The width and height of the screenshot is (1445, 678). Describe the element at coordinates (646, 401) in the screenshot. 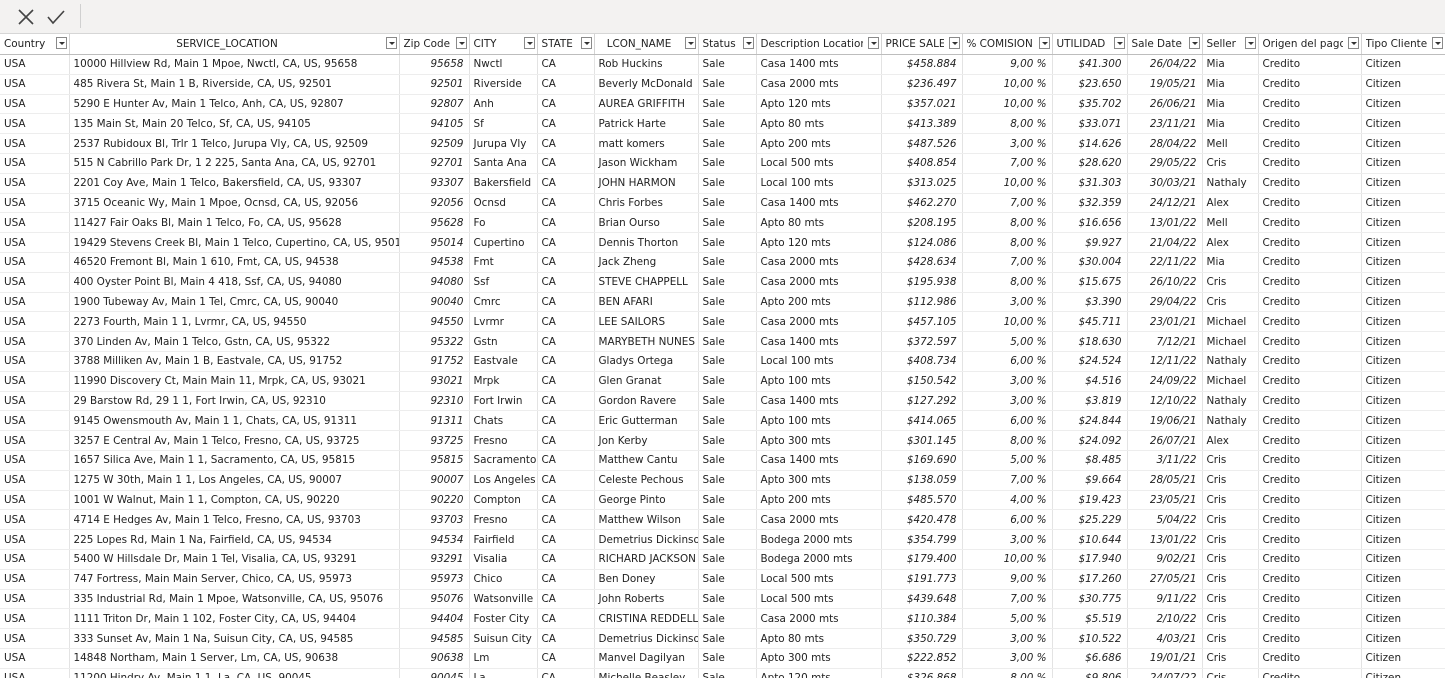

I see `cell-lcon-name: Gordon Ravere` at that location.